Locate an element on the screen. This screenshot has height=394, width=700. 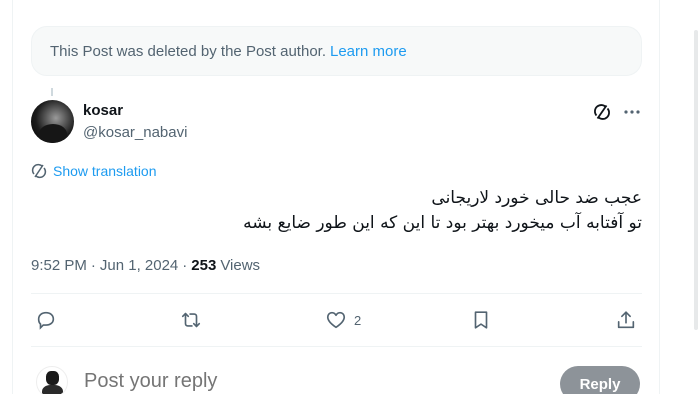
bookmark-icon is located at coordinates (481, 320).